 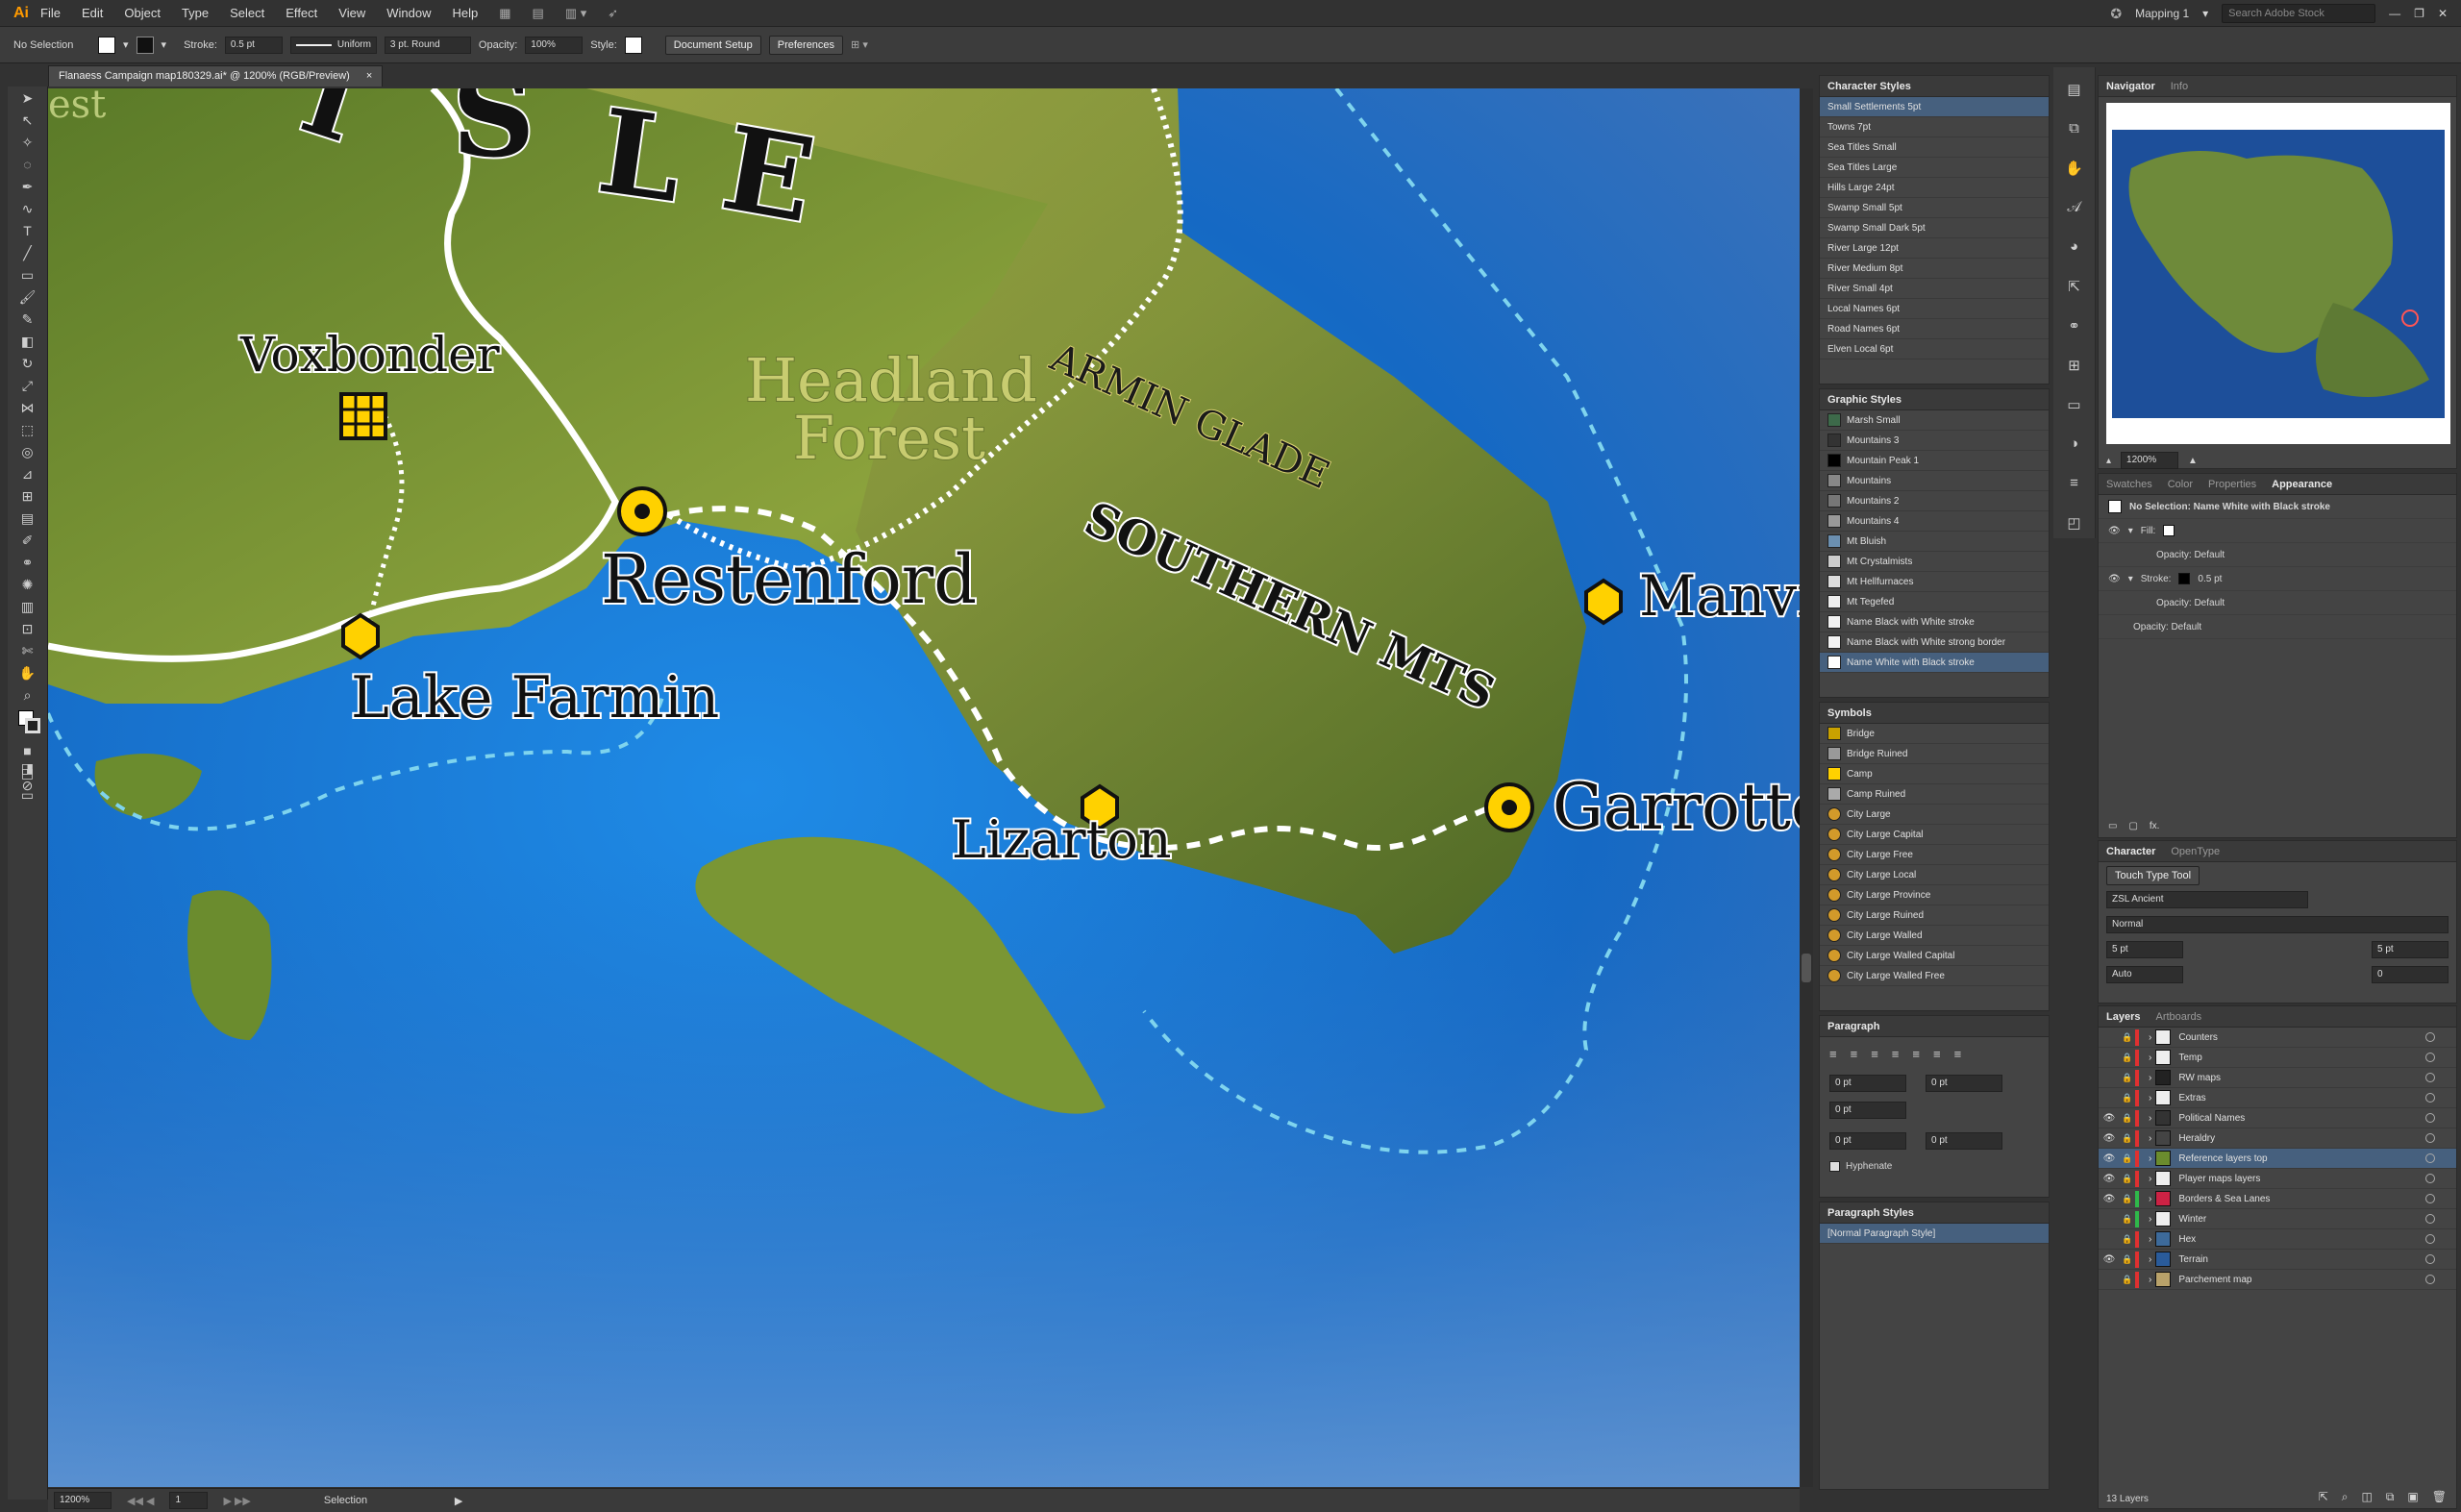 I want to click on tab-artboards: Artboards, so click(x=2178, y=1017).